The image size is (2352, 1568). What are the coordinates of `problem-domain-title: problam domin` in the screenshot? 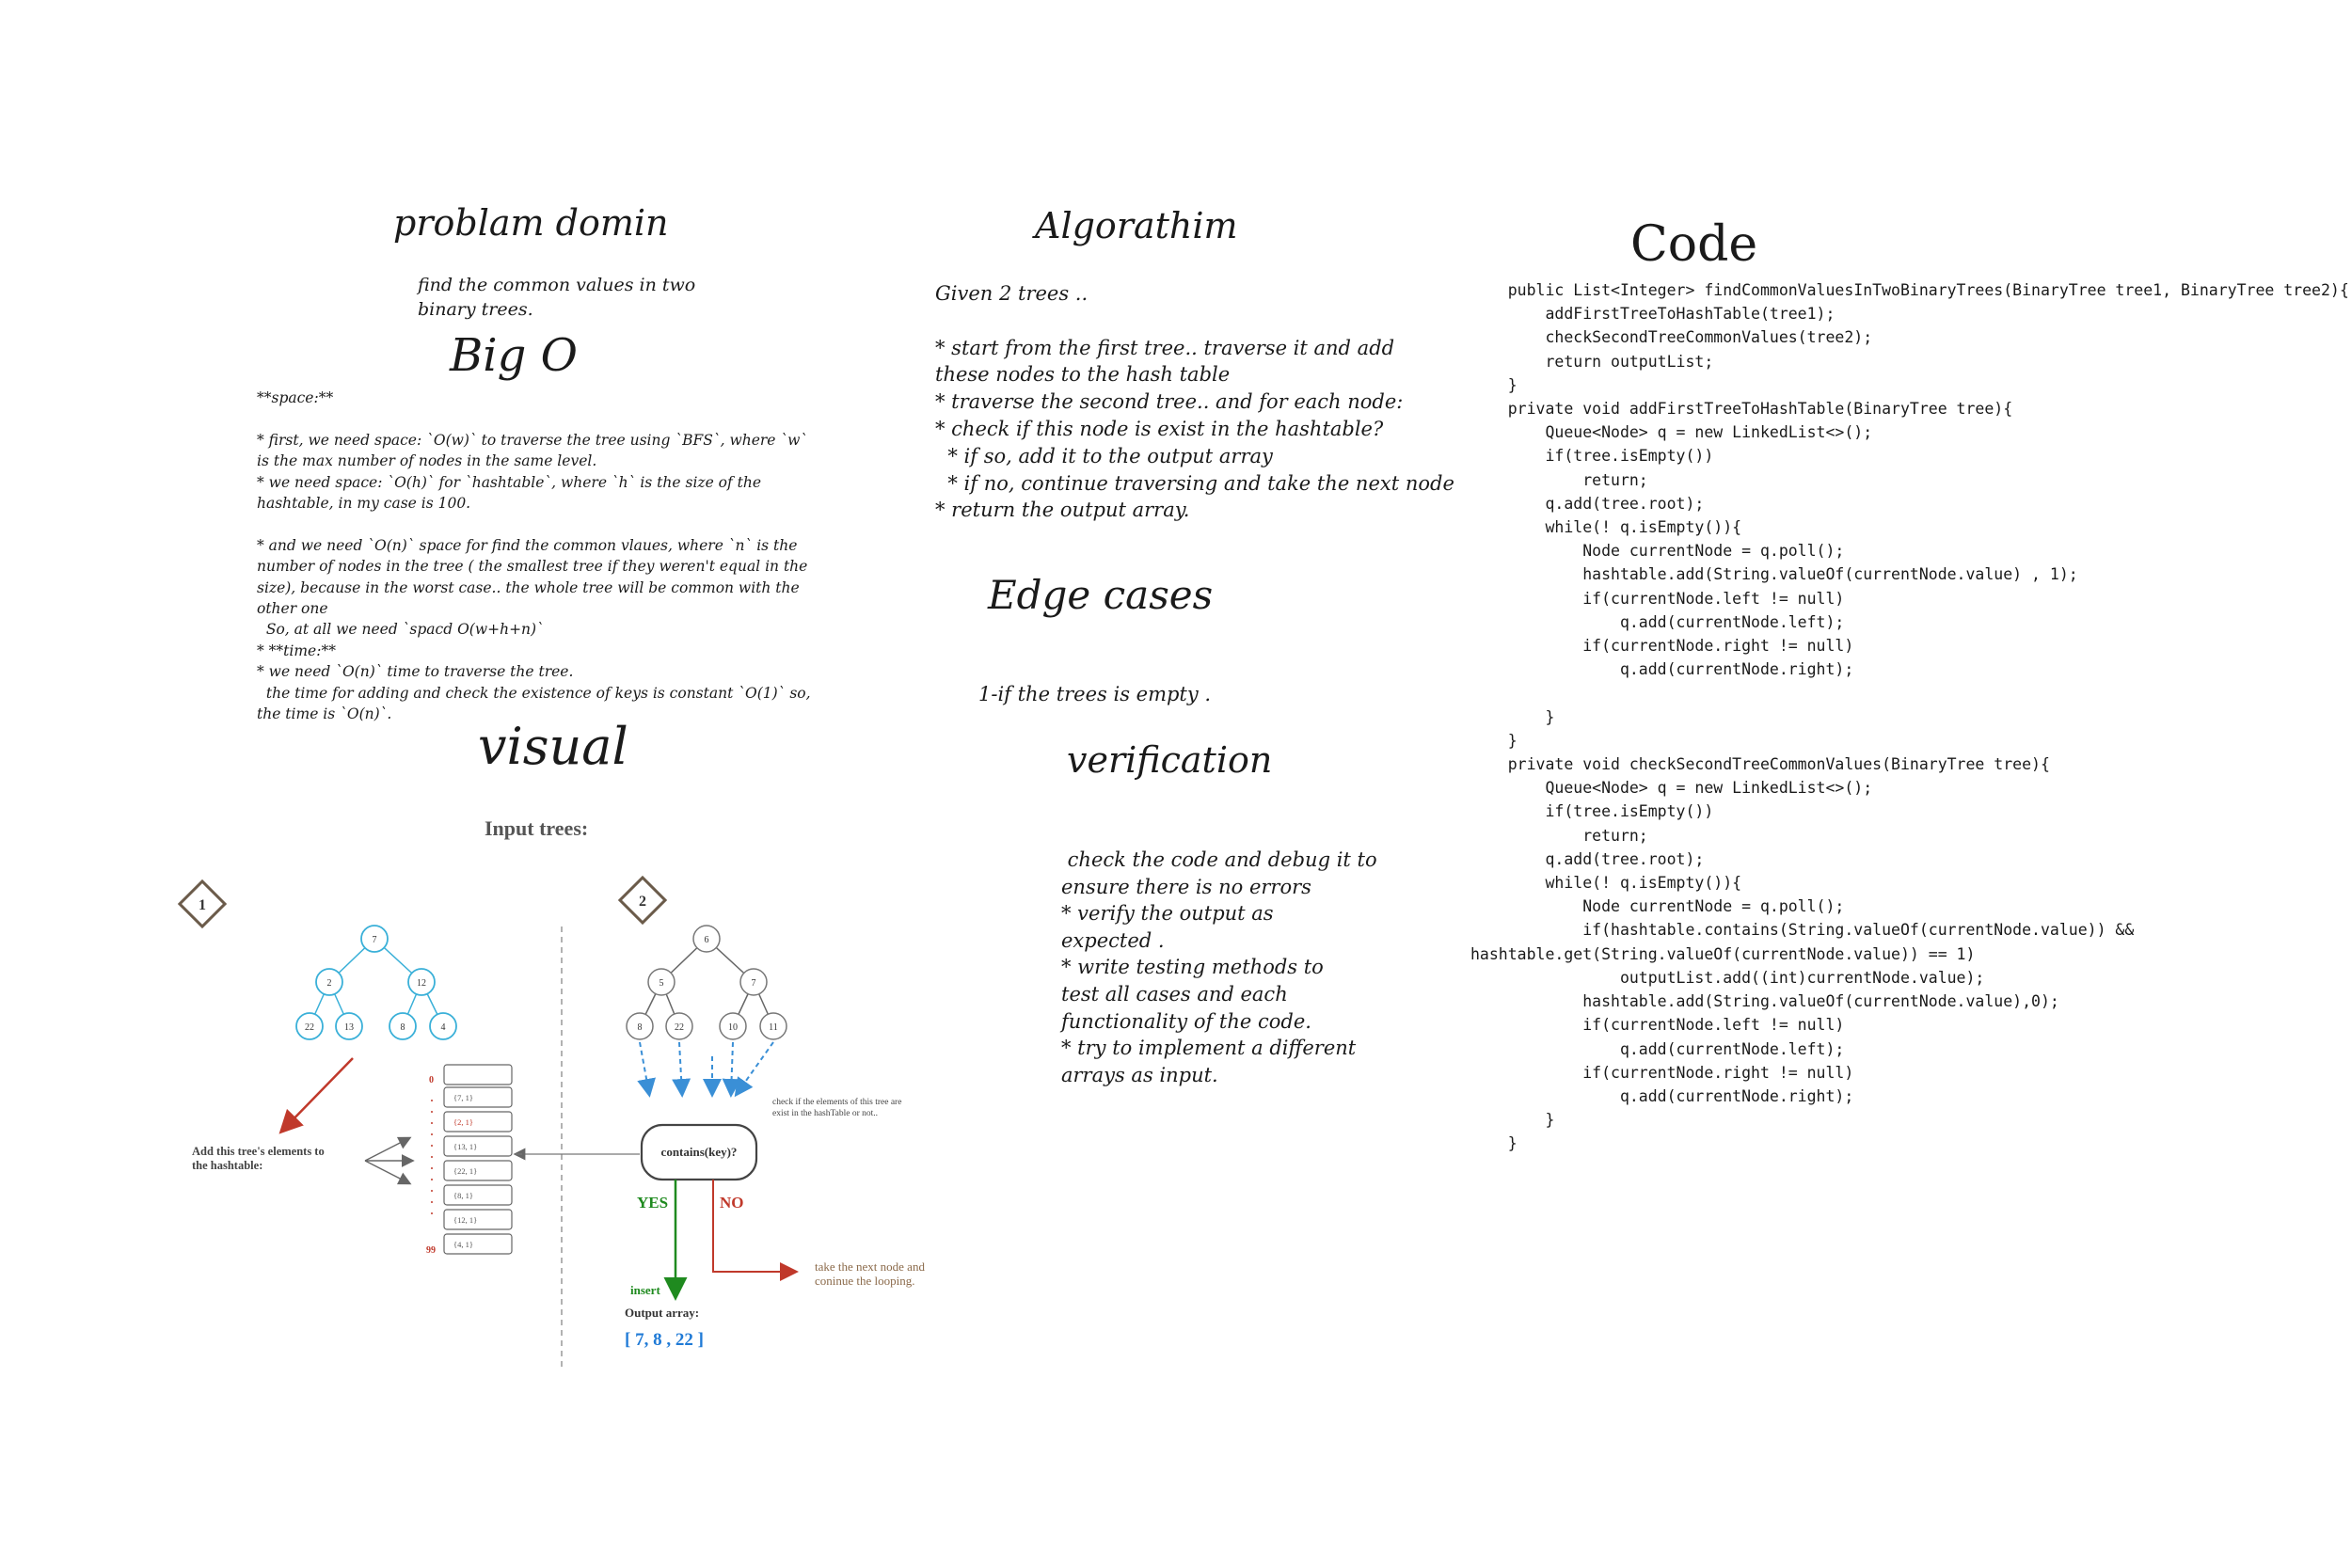 It's located at (531, 223).